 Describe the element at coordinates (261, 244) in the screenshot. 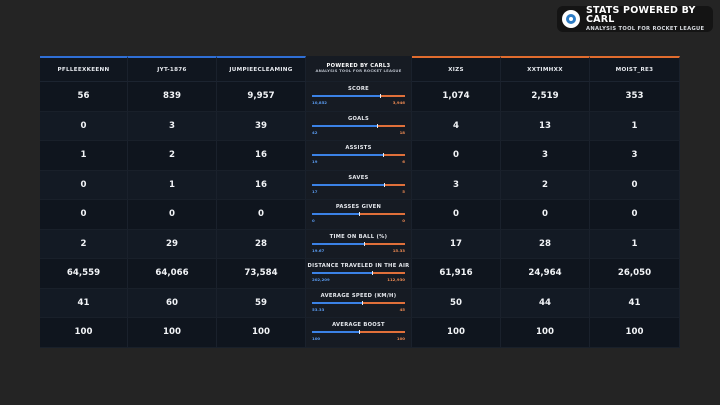

I see `stat-value-blue: 28` at that location.